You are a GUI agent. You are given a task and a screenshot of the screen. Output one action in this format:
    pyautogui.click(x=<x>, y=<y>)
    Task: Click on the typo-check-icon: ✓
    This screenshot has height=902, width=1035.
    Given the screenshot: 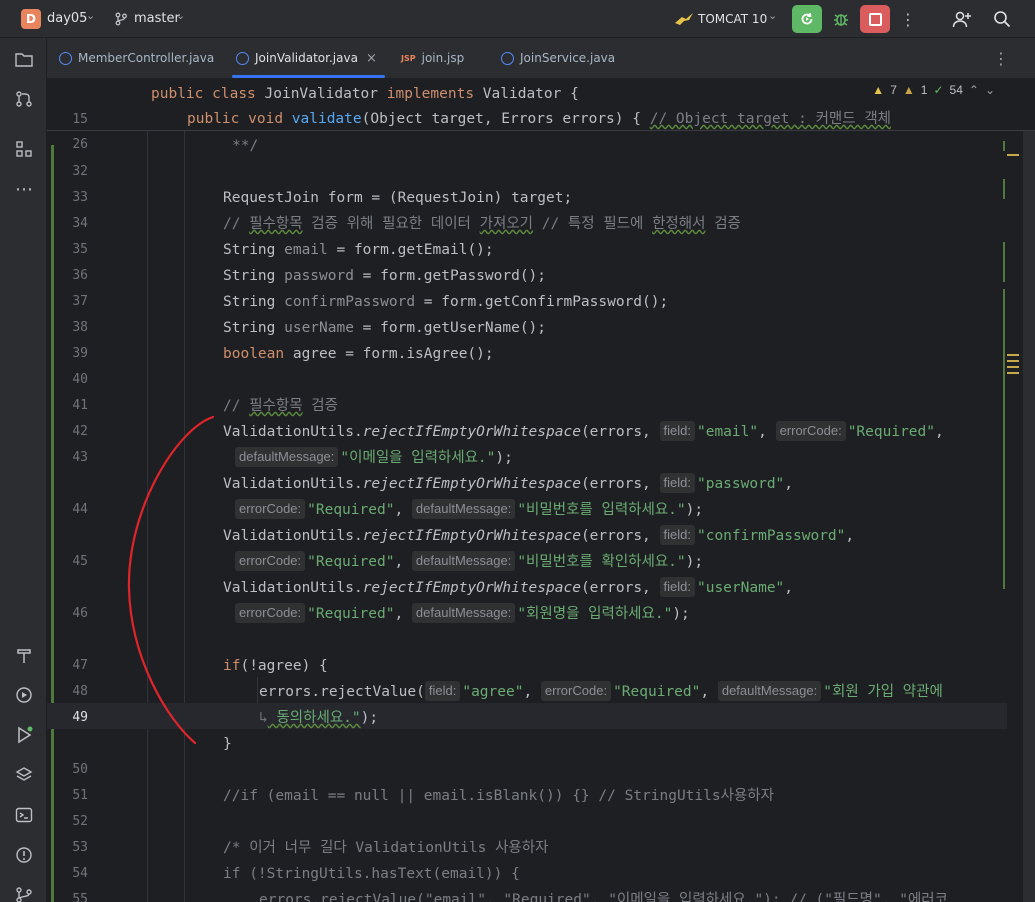 What is the action you would take?
    pyautogui.click(x=938, y=90)
    